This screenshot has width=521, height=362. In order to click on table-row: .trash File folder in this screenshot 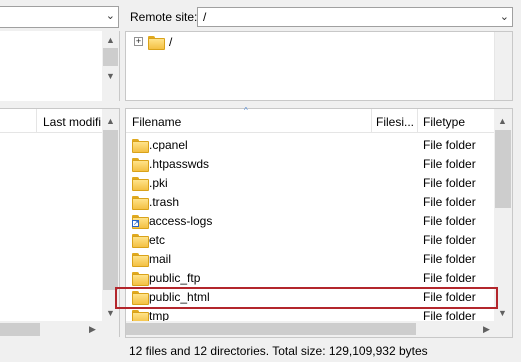, I will do `click(309, 201)`.